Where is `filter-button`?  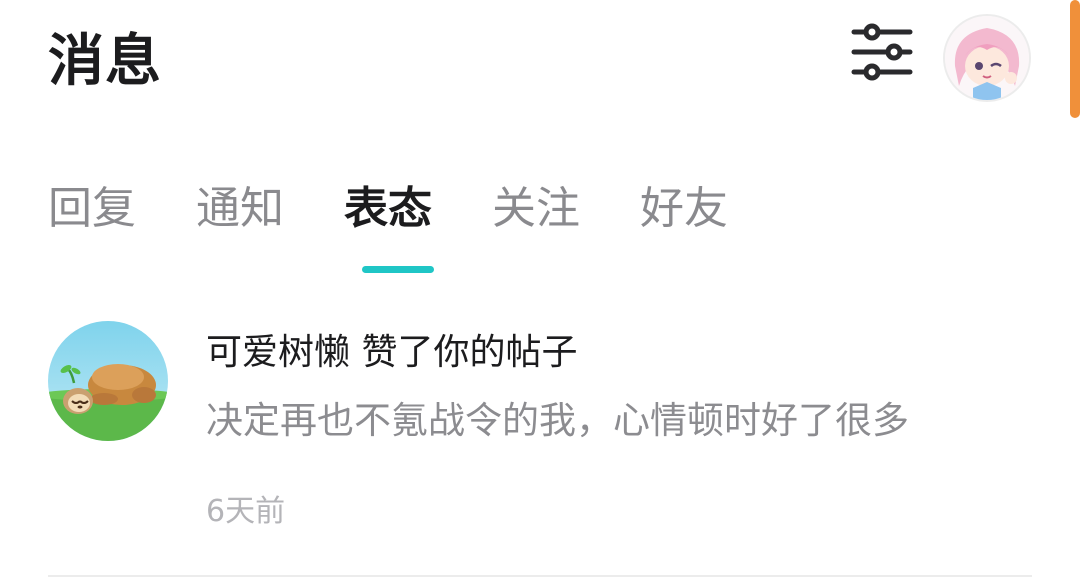
filter-button is located at coordinates (882, 54).